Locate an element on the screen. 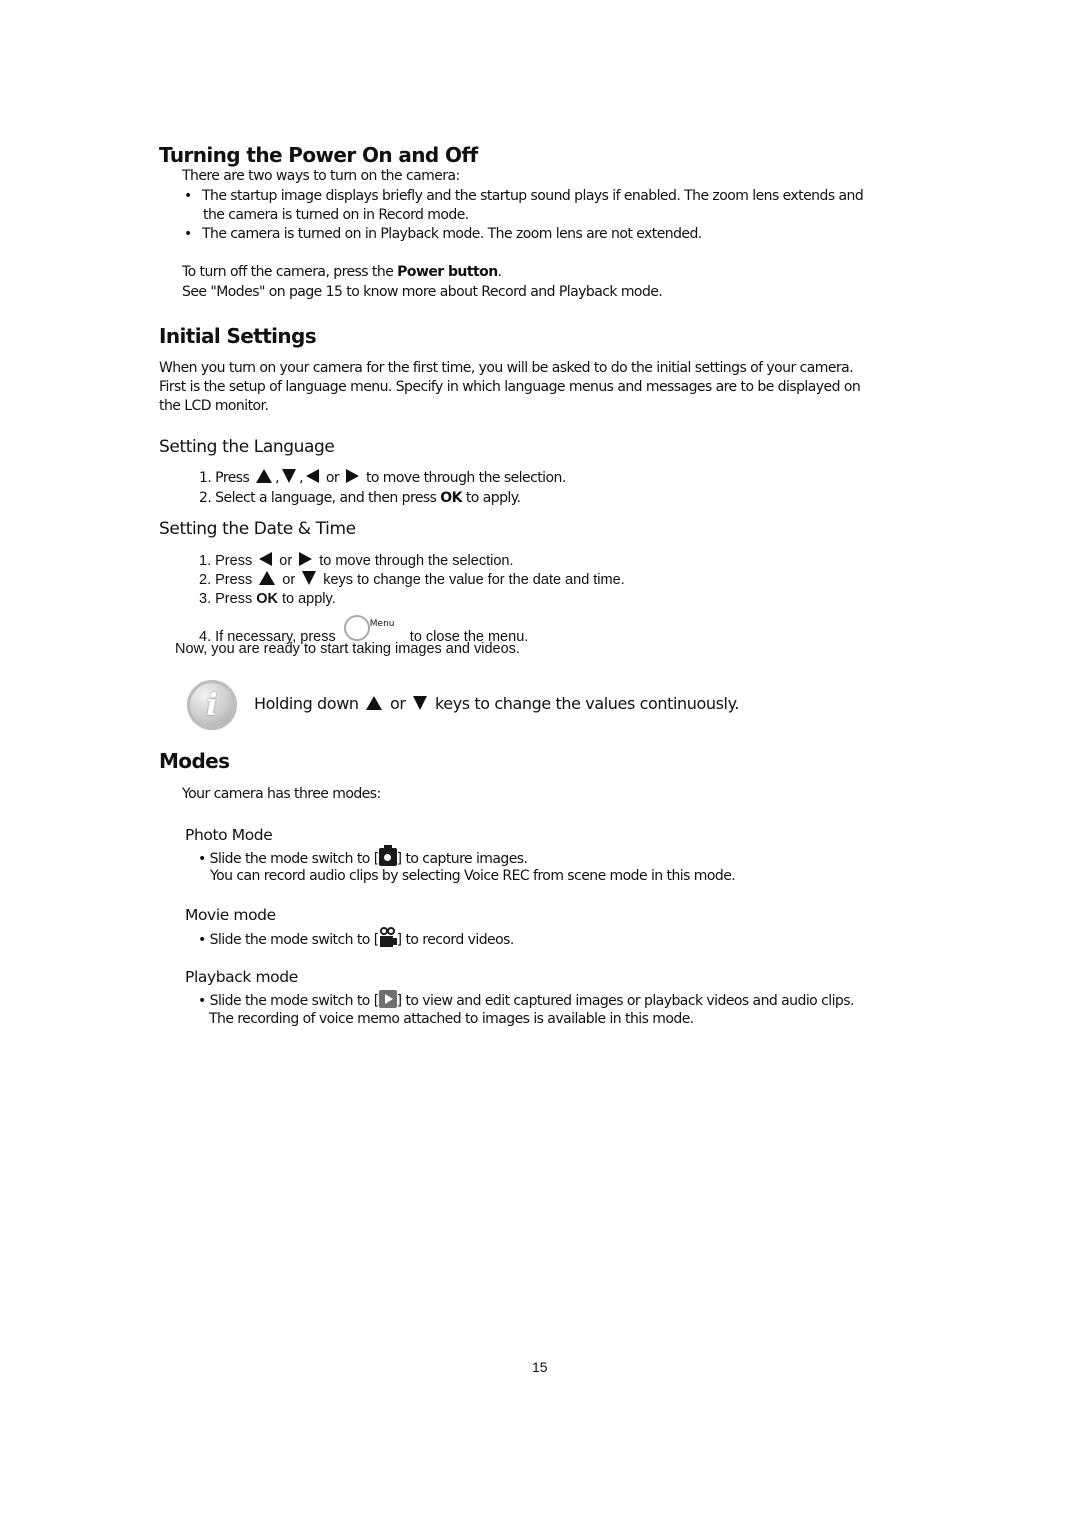 This screenshot has height=1527, width=1080. menu-circle-icon is located at coordinates (356, 628).